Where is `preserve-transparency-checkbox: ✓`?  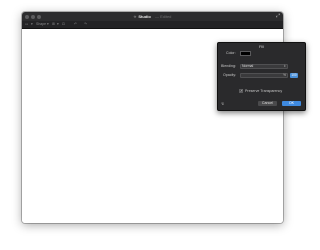 preserve-transparency-checkbox: ✓ is located at coordinates (241, 91).